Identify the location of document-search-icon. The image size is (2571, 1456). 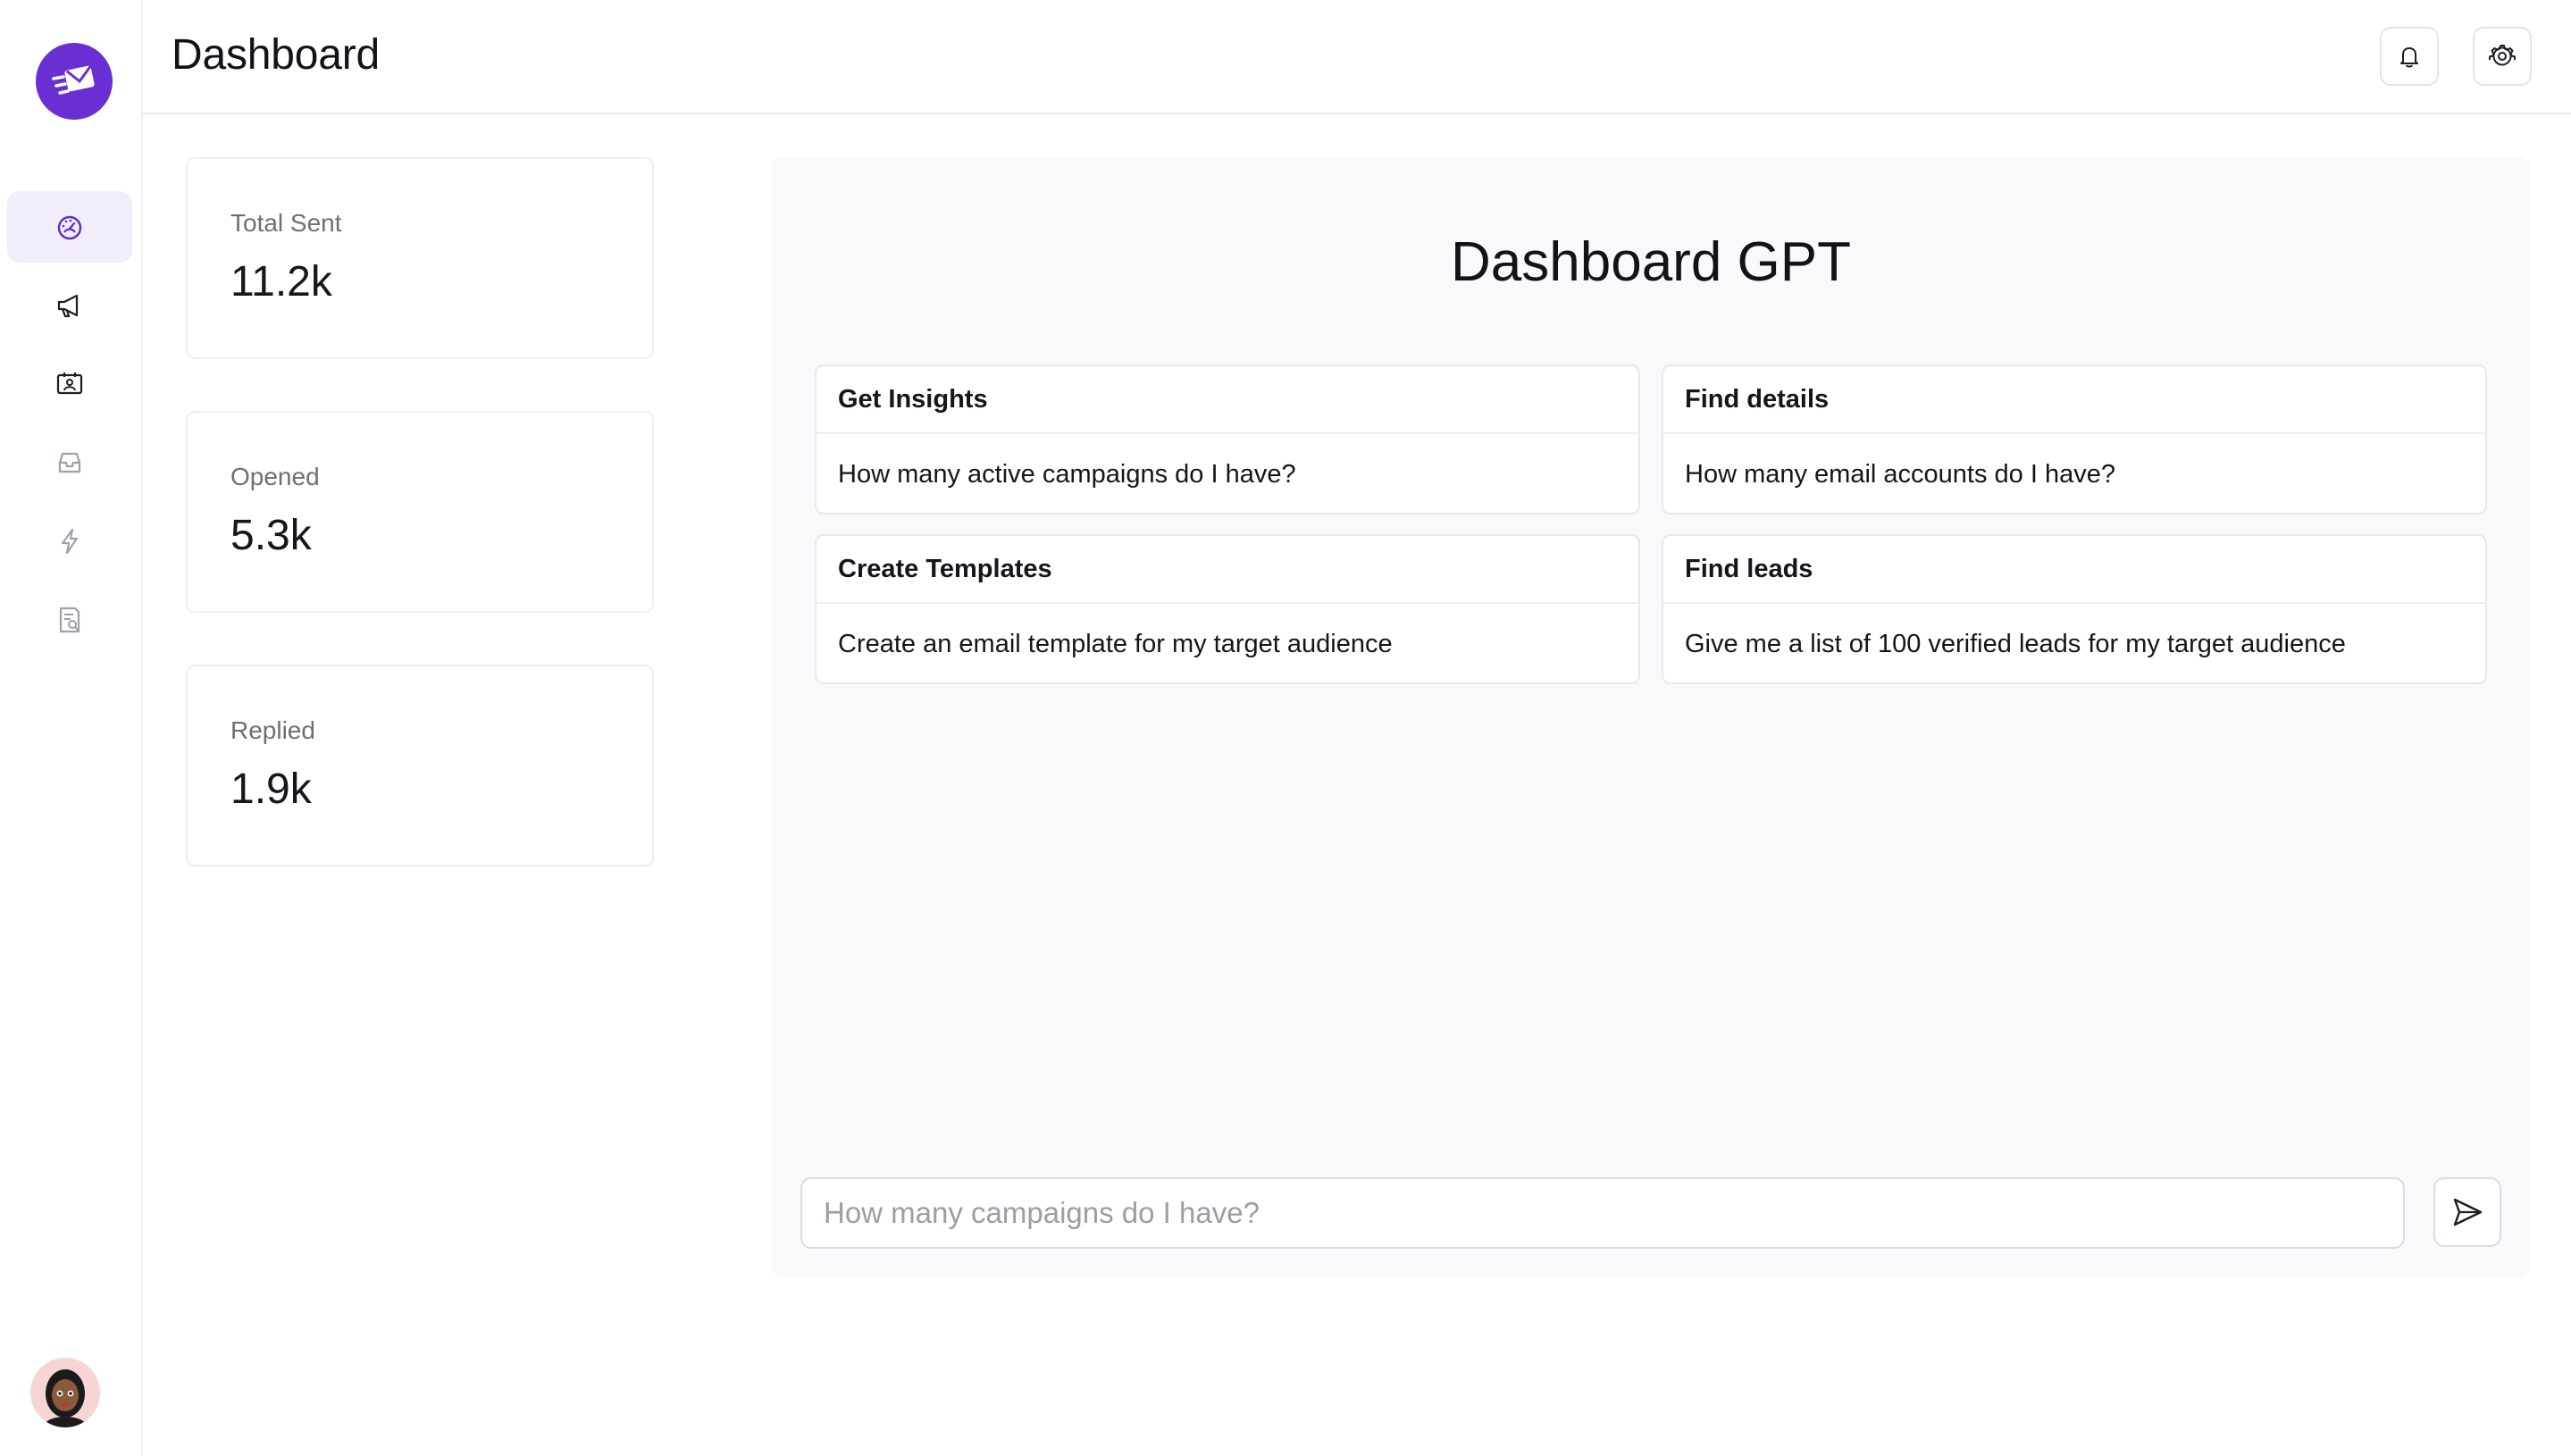
(69, 620).